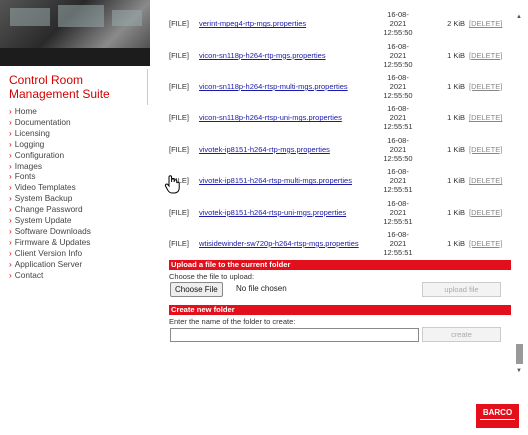 The width and height of the screenshot is (528, 435). I want to click on nav-item-label: Licensing, so click(32, 132).